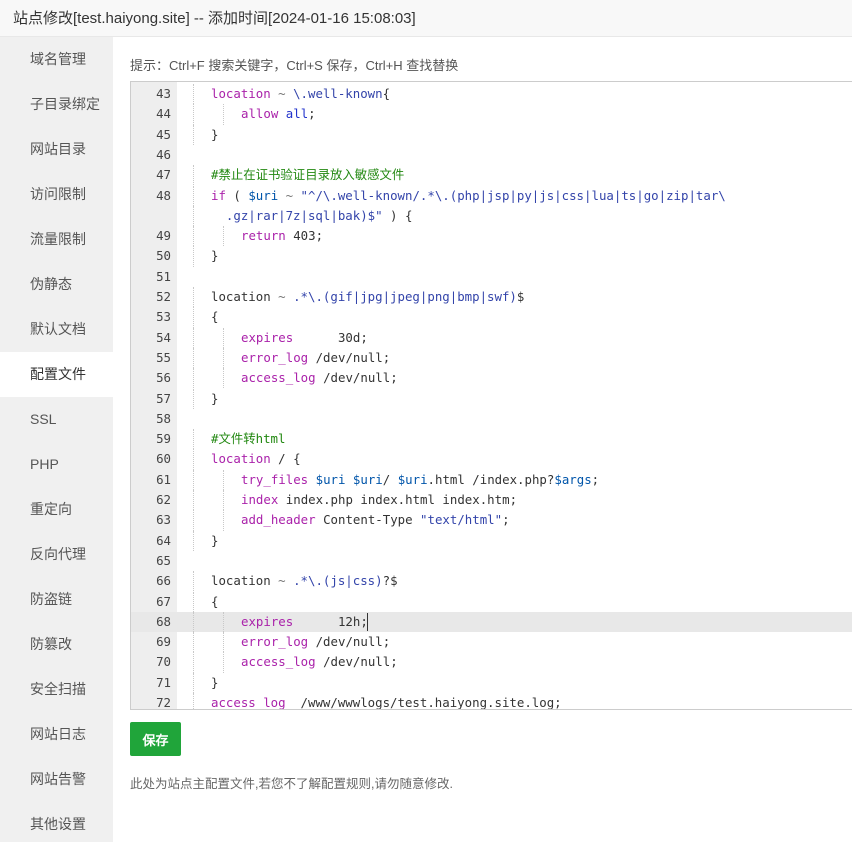 This screenshot has width=852, height=847. I want to click on line-number: 45, so click(163, 134).